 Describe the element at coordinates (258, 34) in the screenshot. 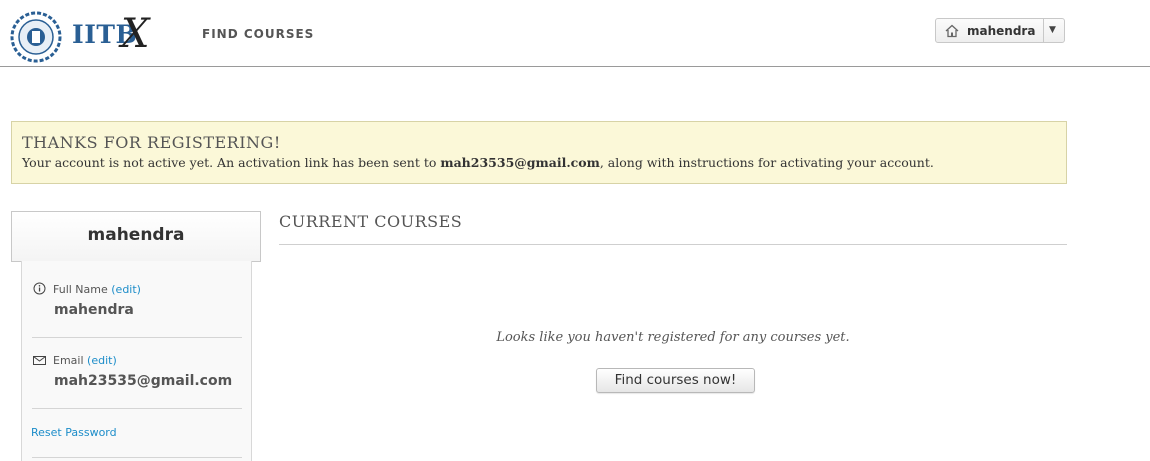

I see `nav-find-courses: FIND COURSES` at that location.